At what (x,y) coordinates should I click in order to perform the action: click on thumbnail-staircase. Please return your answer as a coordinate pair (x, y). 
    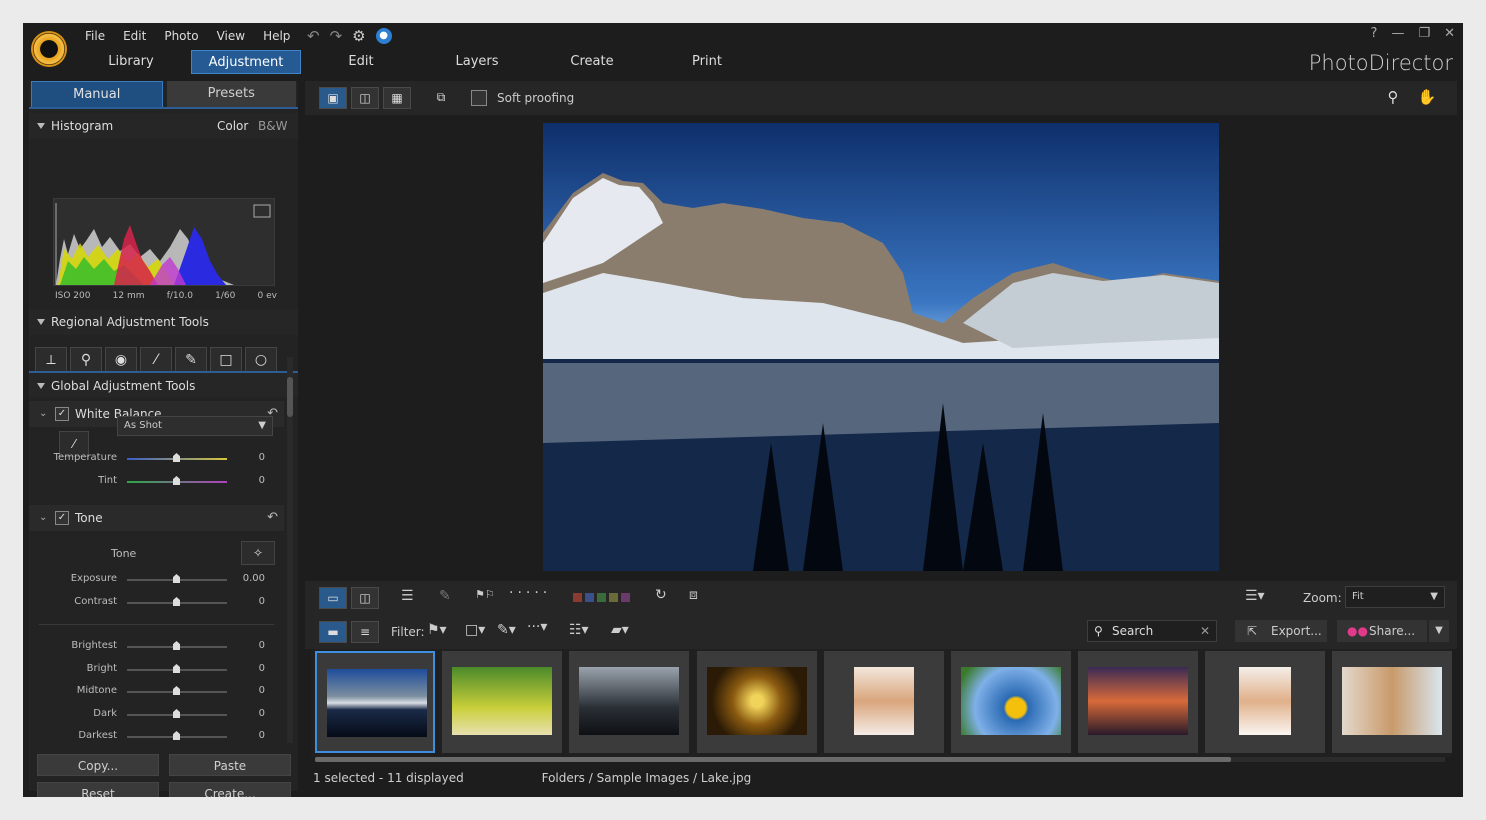
    Looking at the image, I should click on (757, 702).